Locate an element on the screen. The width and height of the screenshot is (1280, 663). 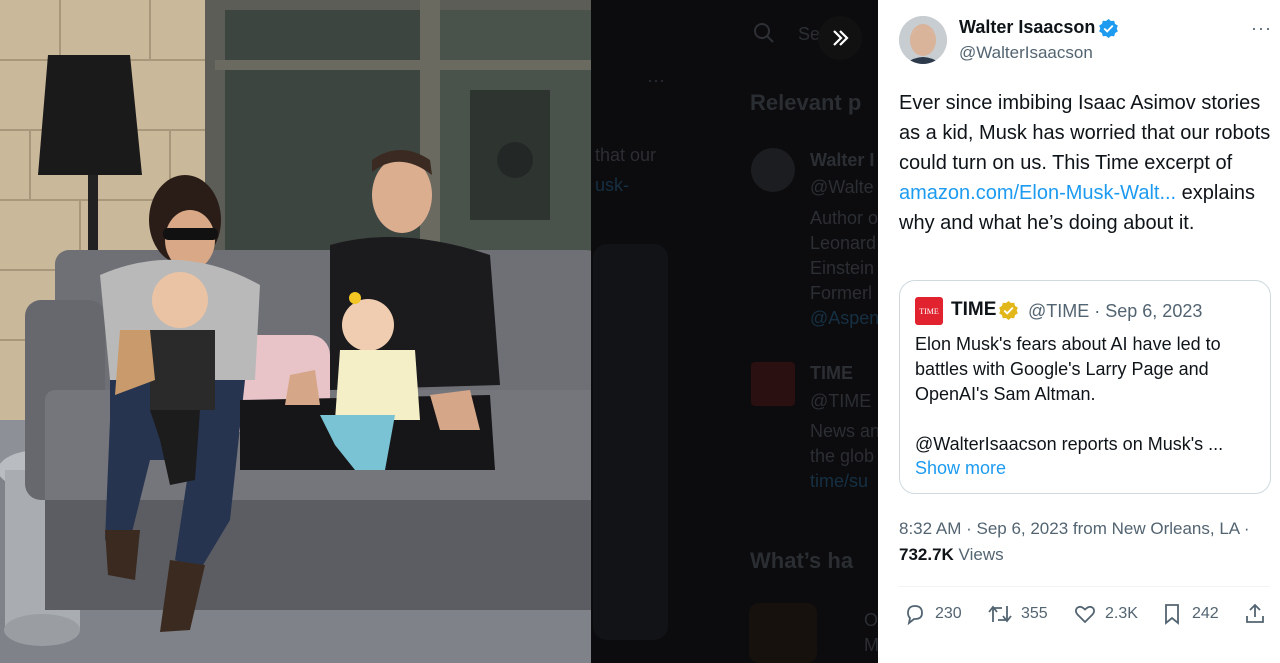
reply-button: 230 is located at coordinates (932, 614).